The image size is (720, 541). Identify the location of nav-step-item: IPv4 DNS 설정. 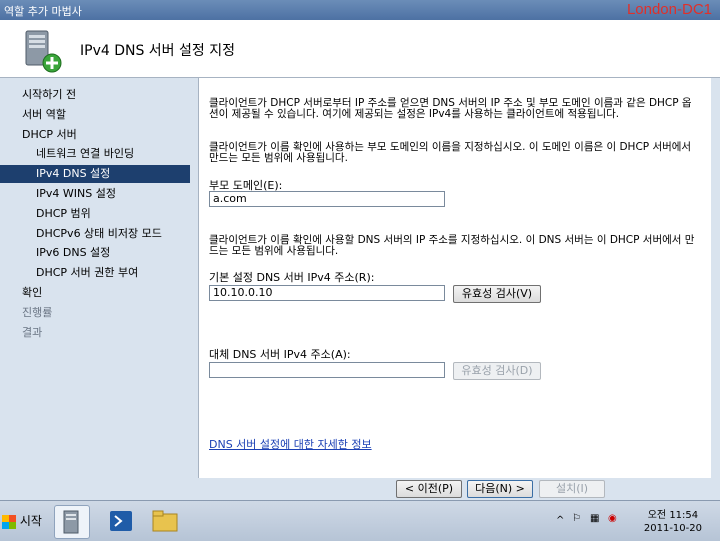
(95, 174).